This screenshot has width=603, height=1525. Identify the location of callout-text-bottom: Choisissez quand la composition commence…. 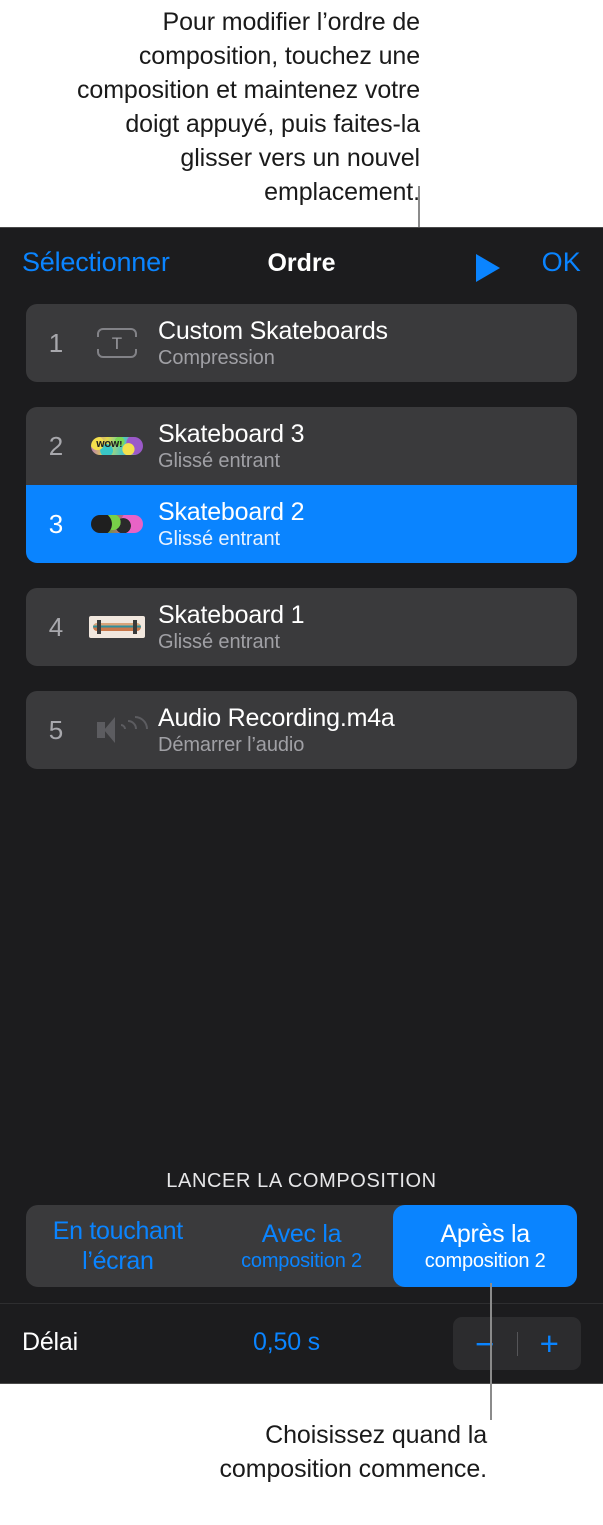
(353, 1452).